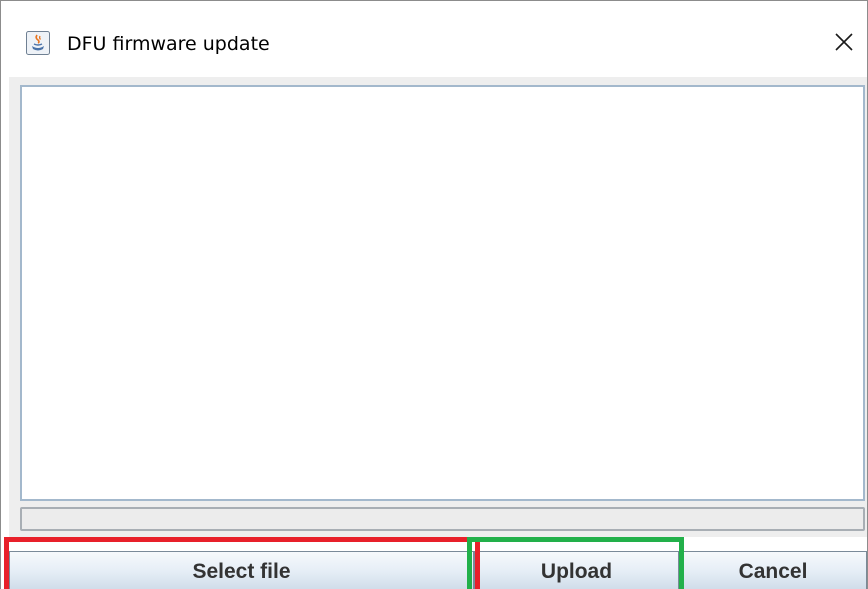 The width and height of the screenshot is (868, 589). Describe the element at coordinates (442, 519) in the screenshot. I see `progress-bar` at that location.